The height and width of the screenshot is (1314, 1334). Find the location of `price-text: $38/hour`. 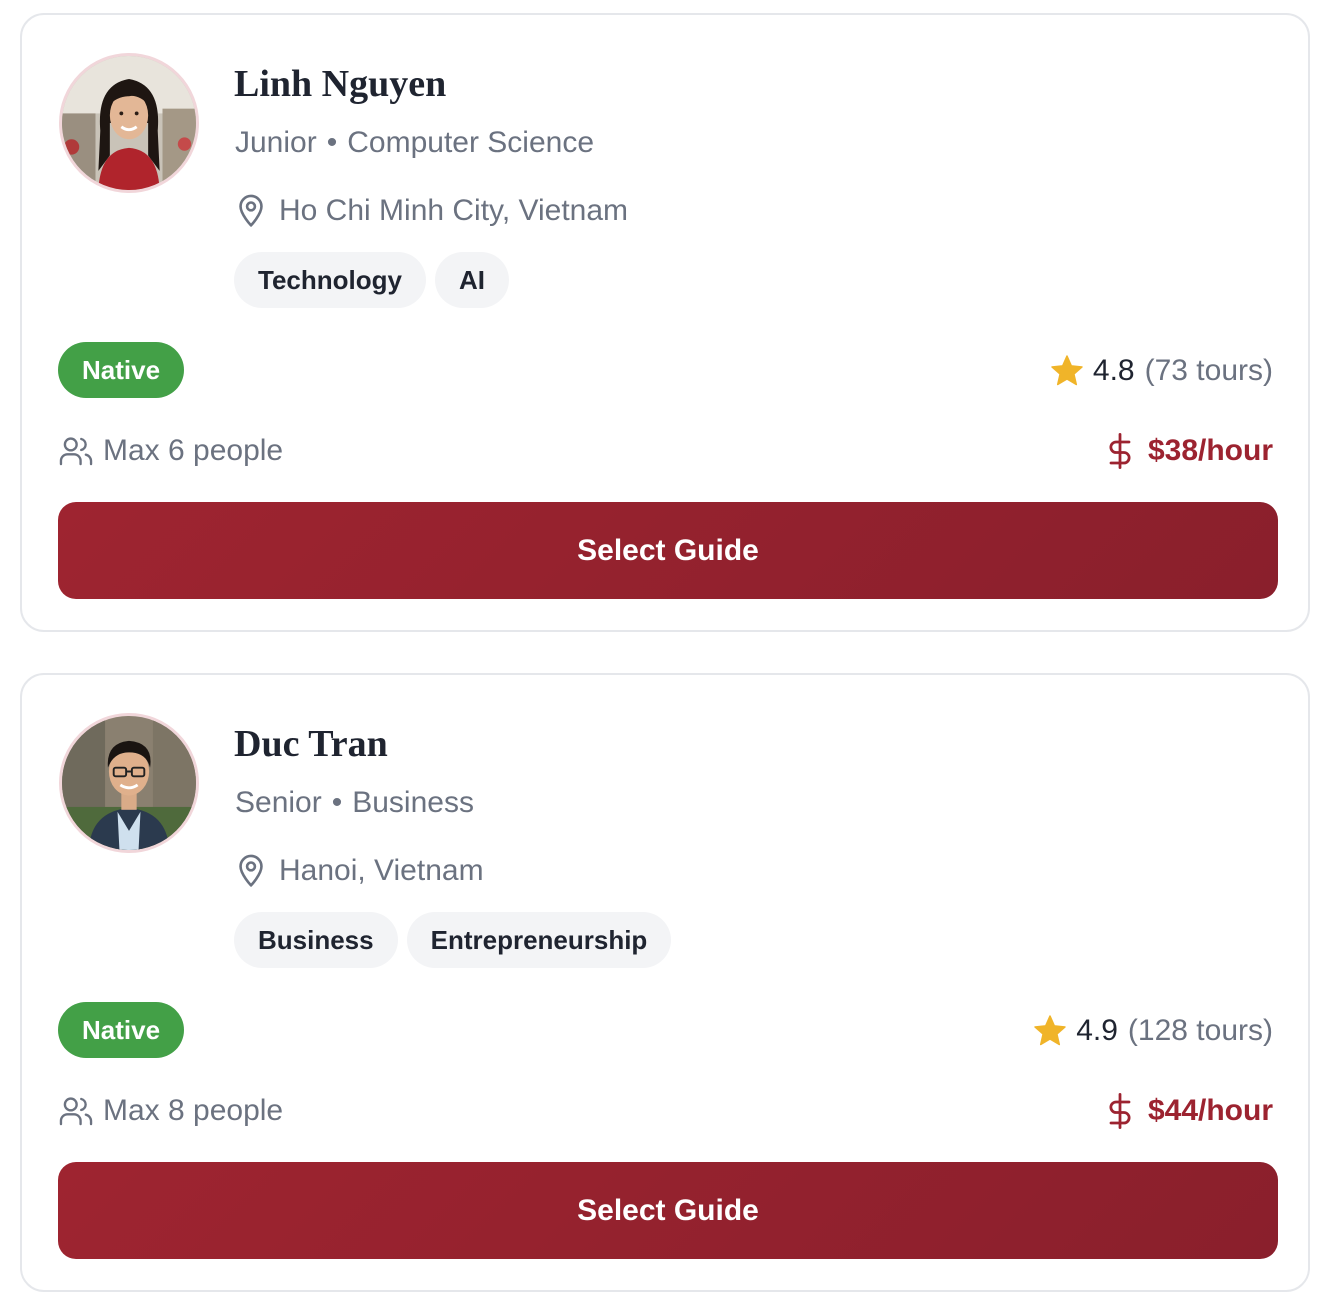

price-text: $38/hour is located at coordinates (1210, 450).